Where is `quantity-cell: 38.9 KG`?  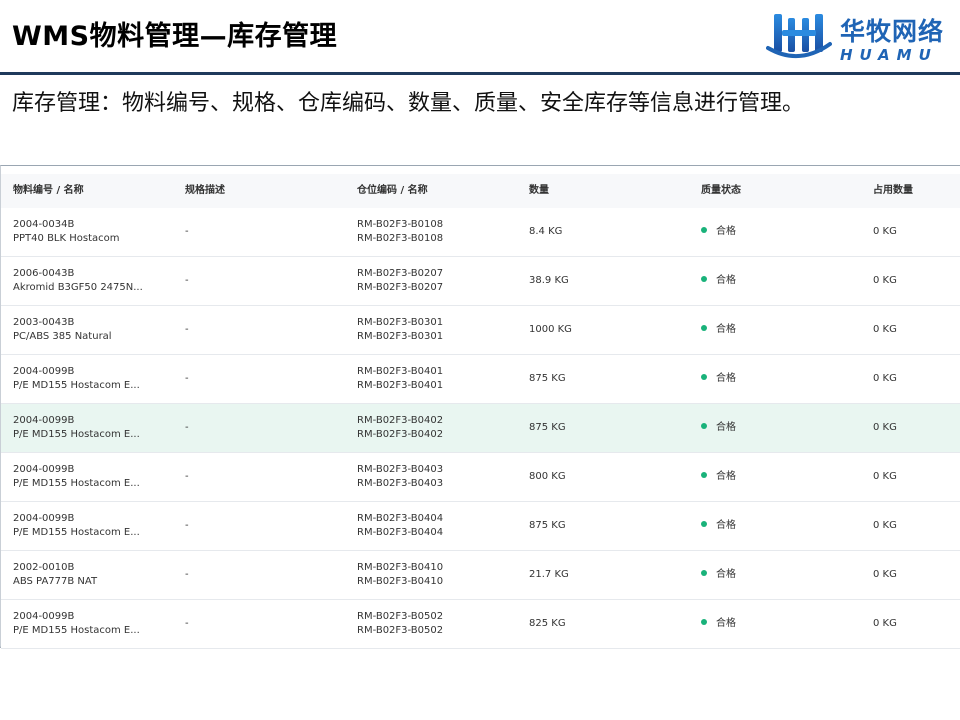
quantity-cell: 38.9 KG is located at coordinates (549, 280).